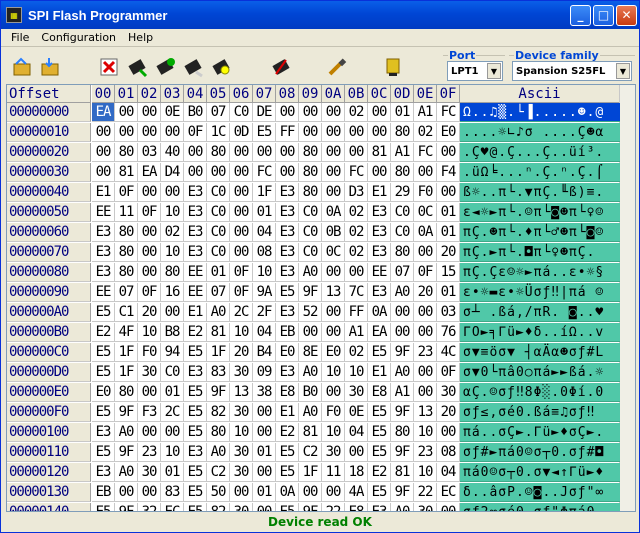 Image resolution: width=640 pixels, height=533 pixels. I want to click on auto-program-button, so click(337, 67).